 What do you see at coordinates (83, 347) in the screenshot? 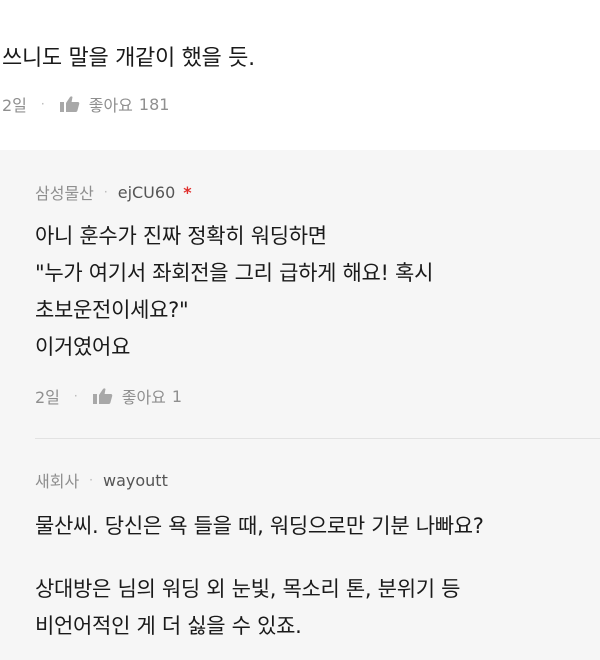
I see `reply-line: 이거였어요` at bounding box center [83, 347].